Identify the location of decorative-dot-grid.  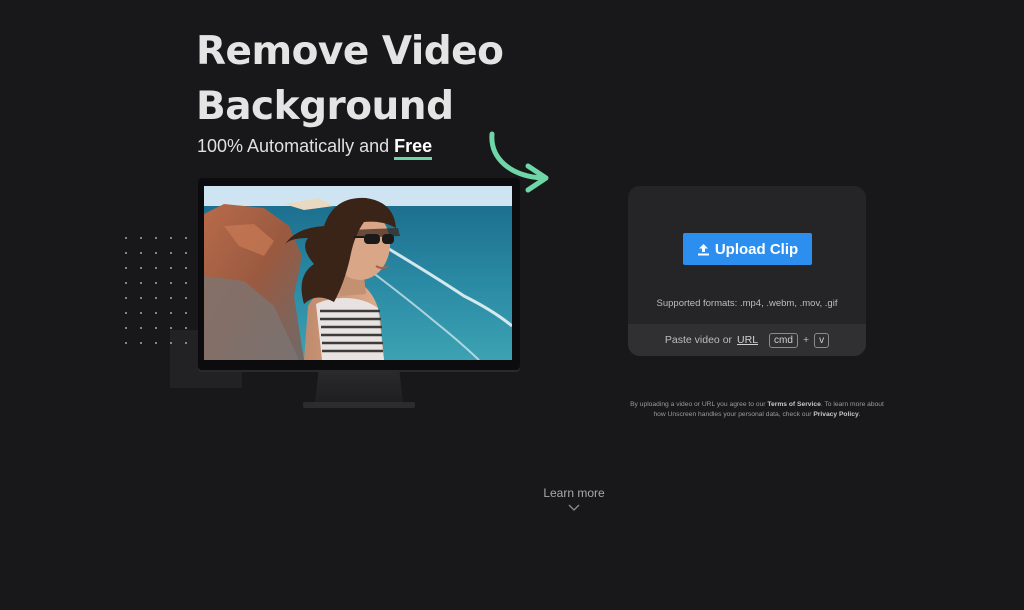
(156, 290).